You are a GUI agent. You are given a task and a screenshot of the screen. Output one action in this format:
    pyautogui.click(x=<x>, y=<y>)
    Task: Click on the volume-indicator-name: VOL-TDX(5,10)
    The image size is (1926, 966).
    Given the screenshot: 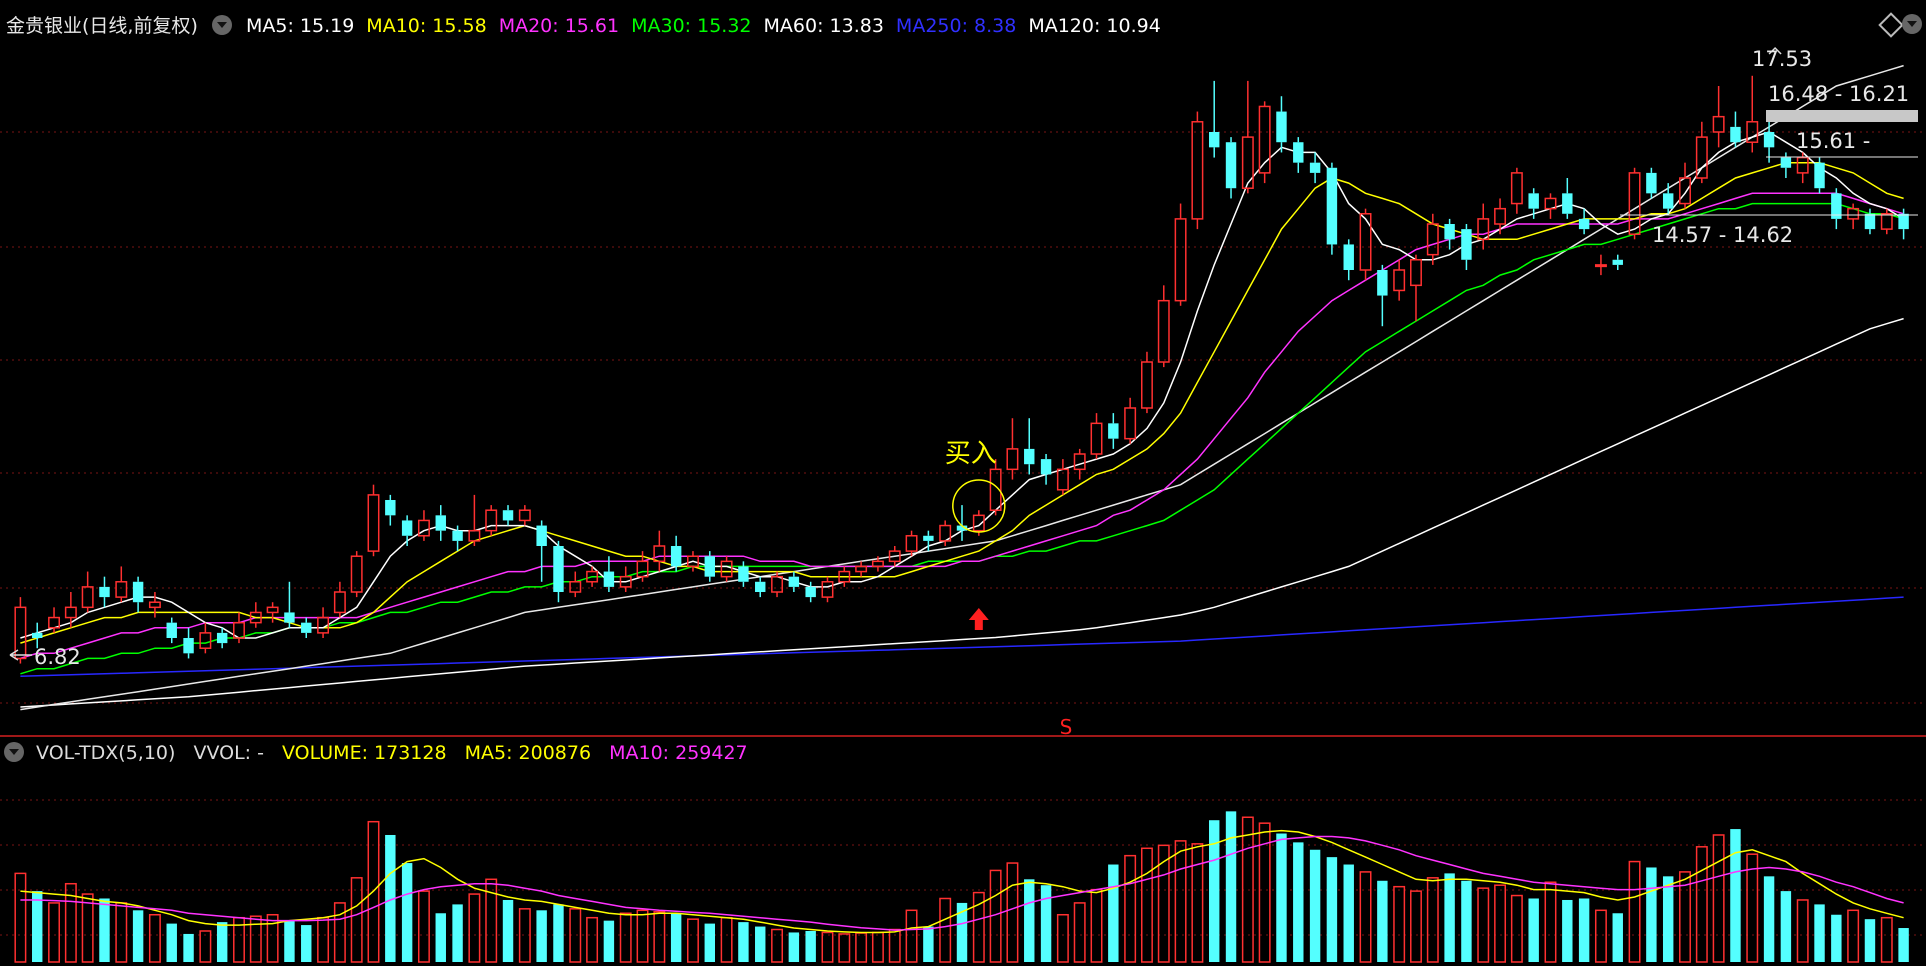 What is the action you would take?
    pyautogui.click(x=106, y=753)
    